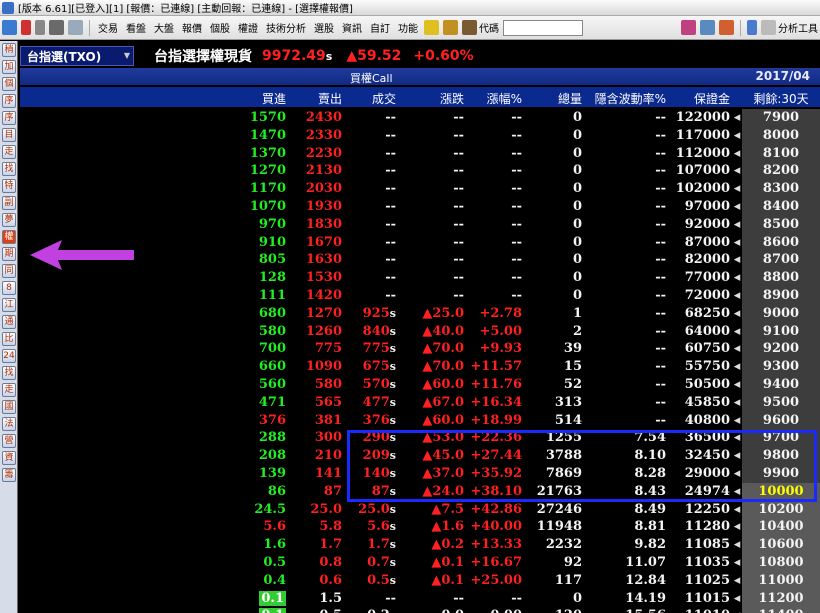  I want to click on table-row: 0.4 0.6 0.5s ▲0.1 +25.00 117 12.84 11025 ◂ 11000, so click(420, 580).